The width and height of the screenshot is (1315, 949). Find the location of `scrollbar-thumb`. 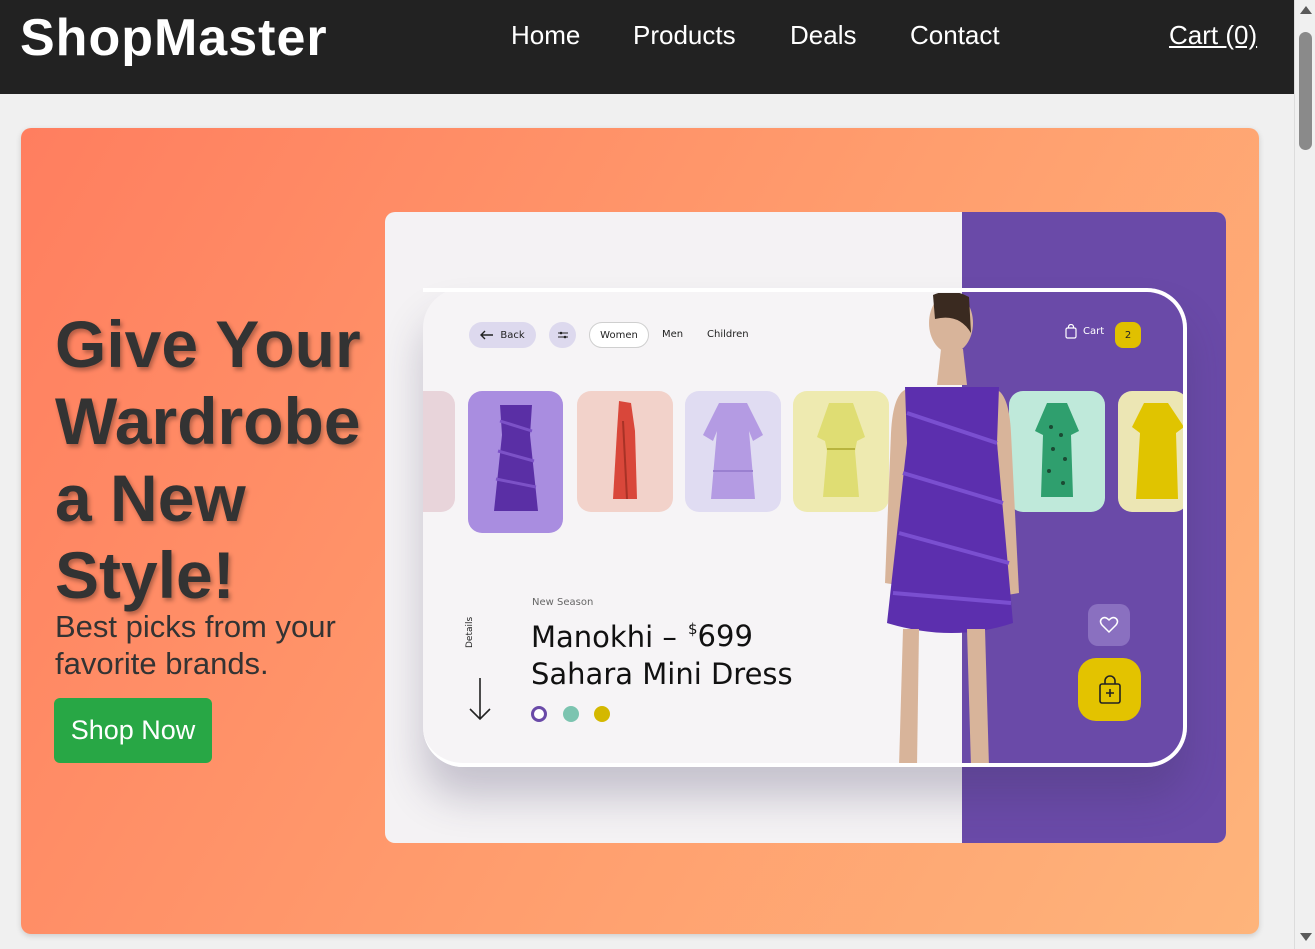

scrollbar-thumb is located at coordinates (1305, 91).